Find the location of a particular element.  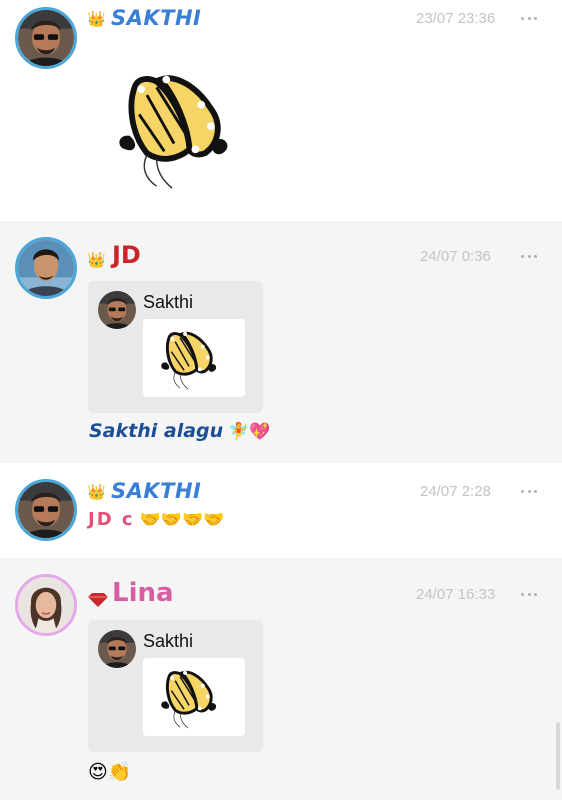

message-text: JD c is located at coordinates (111, 519).